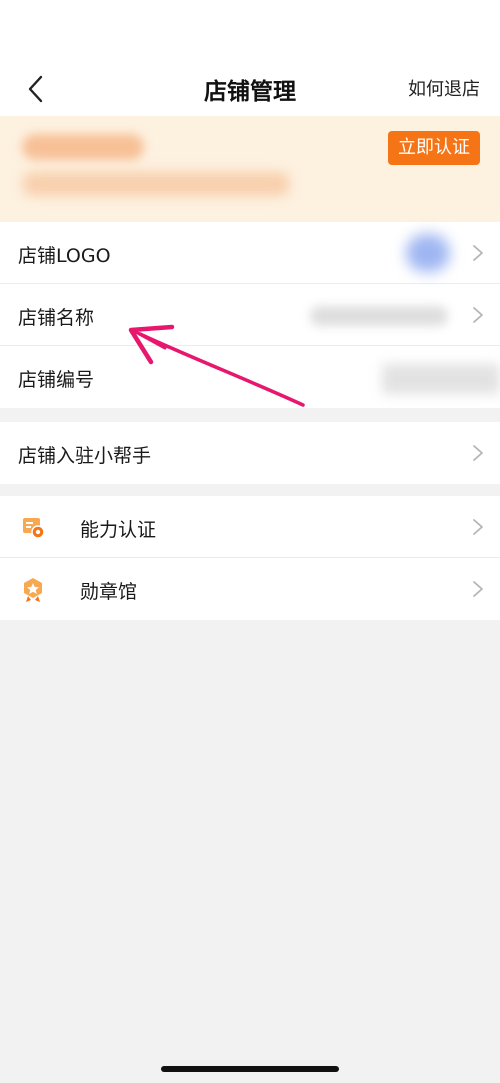 This screenshot has width=500, height=1083. Describe the element at coordinates (34, 528) in the screenshot. I see `certificate-icon` at that location.